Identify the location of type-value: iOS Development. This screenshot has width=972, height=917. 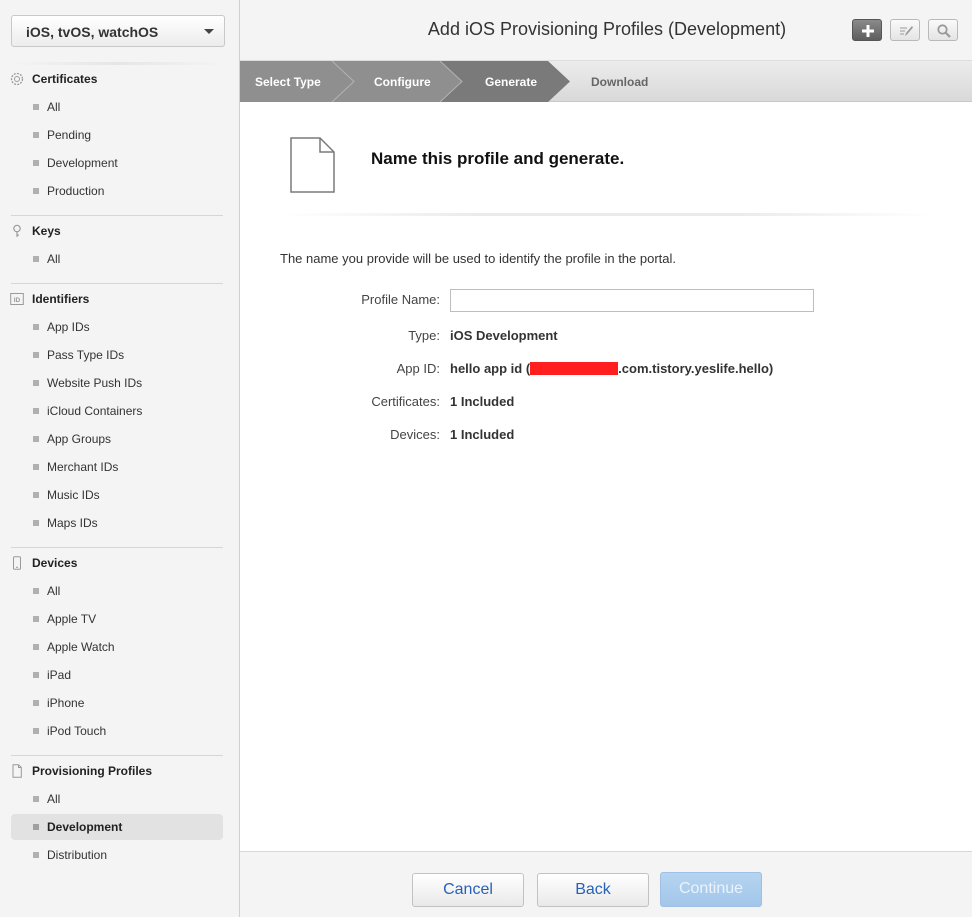
(504, 335).